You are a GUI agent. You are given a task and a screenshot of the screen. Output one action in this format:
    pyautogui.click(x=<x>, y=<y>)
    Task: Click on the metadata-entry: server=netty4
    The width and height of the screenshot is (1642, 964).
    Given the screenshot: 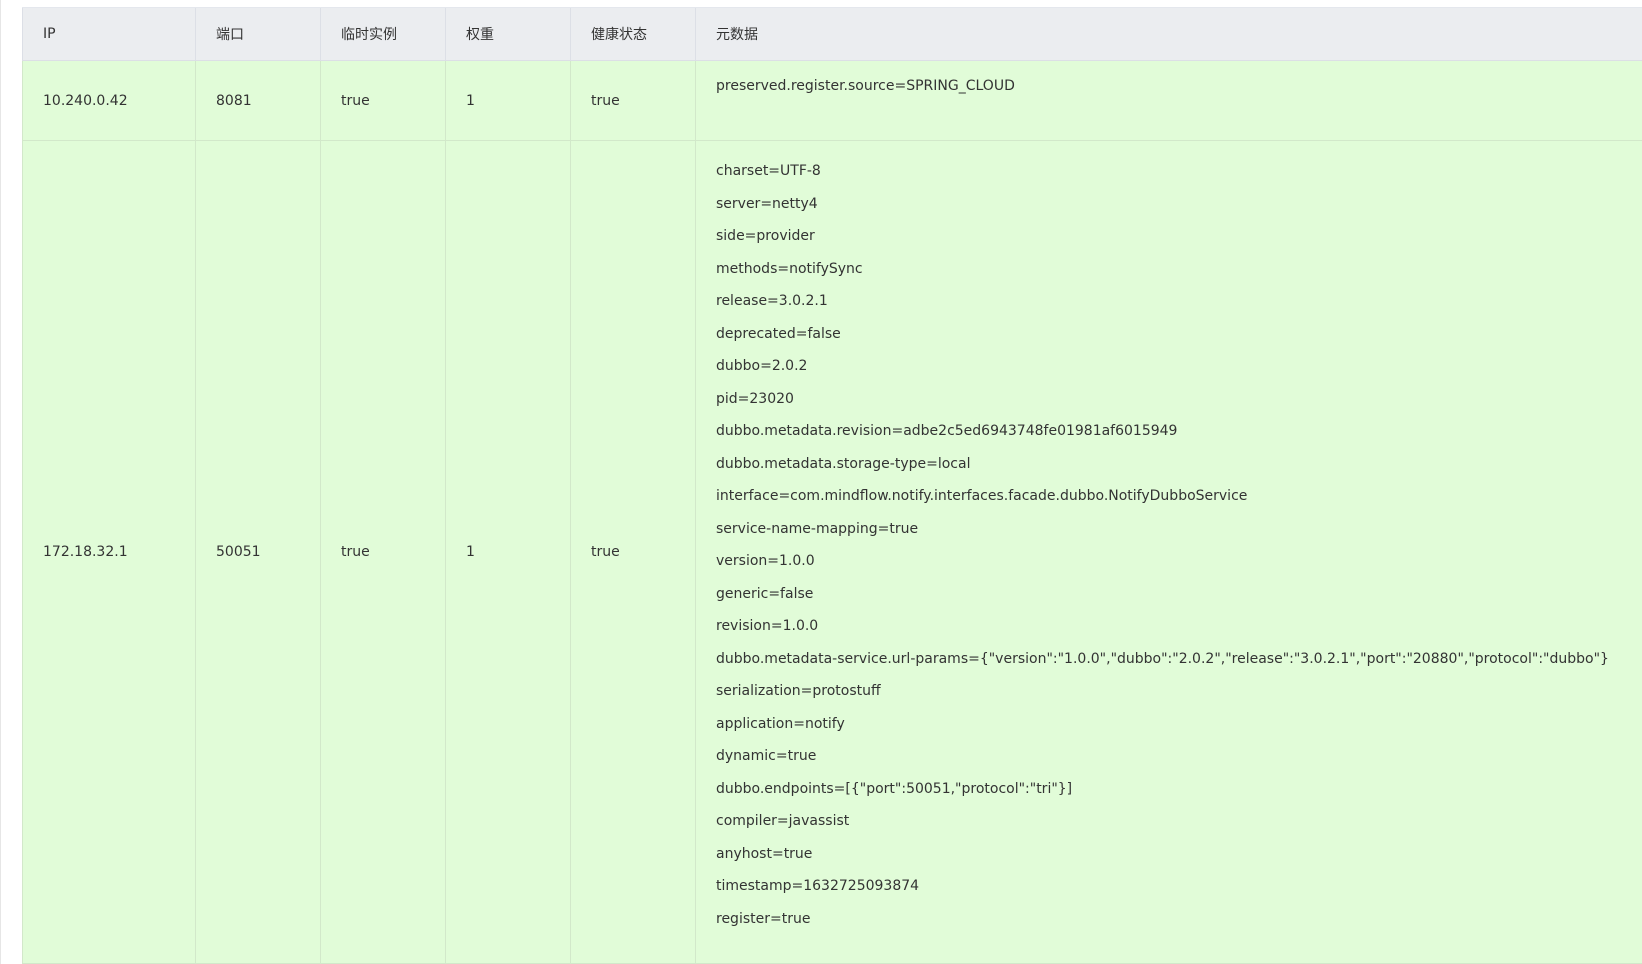 What is the action you would take?
    pyautogui.click(x=767, y=203)
    